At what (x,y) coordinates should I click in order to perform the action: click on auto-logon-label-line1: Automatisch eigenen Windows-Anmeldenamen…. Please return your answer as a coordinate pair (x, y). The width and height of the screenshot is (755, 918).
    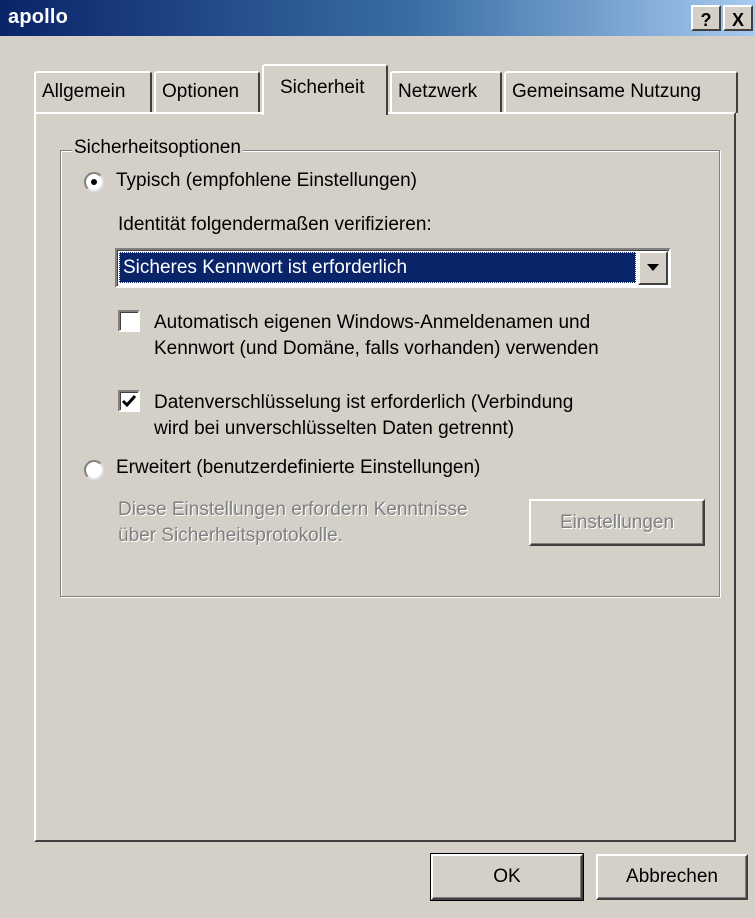
    Looking at the image, I should click on (372, 323).